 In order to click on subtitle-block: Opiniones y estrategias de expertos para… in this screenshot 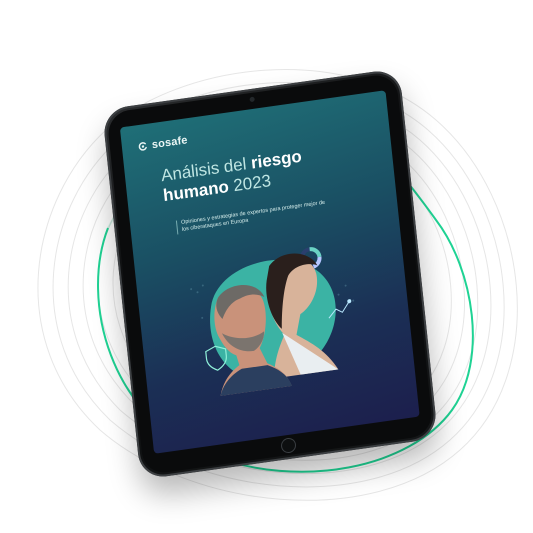, I will do `click(253, 217)`.